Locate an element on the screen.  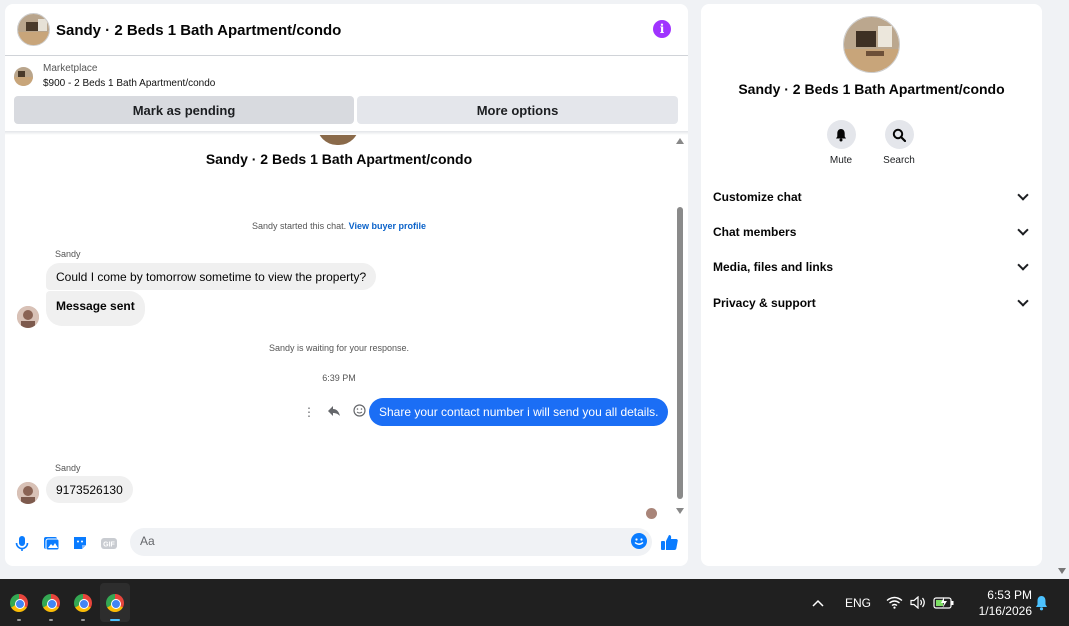
chat-members-section: Chat members is located at coordinates (872, 232).